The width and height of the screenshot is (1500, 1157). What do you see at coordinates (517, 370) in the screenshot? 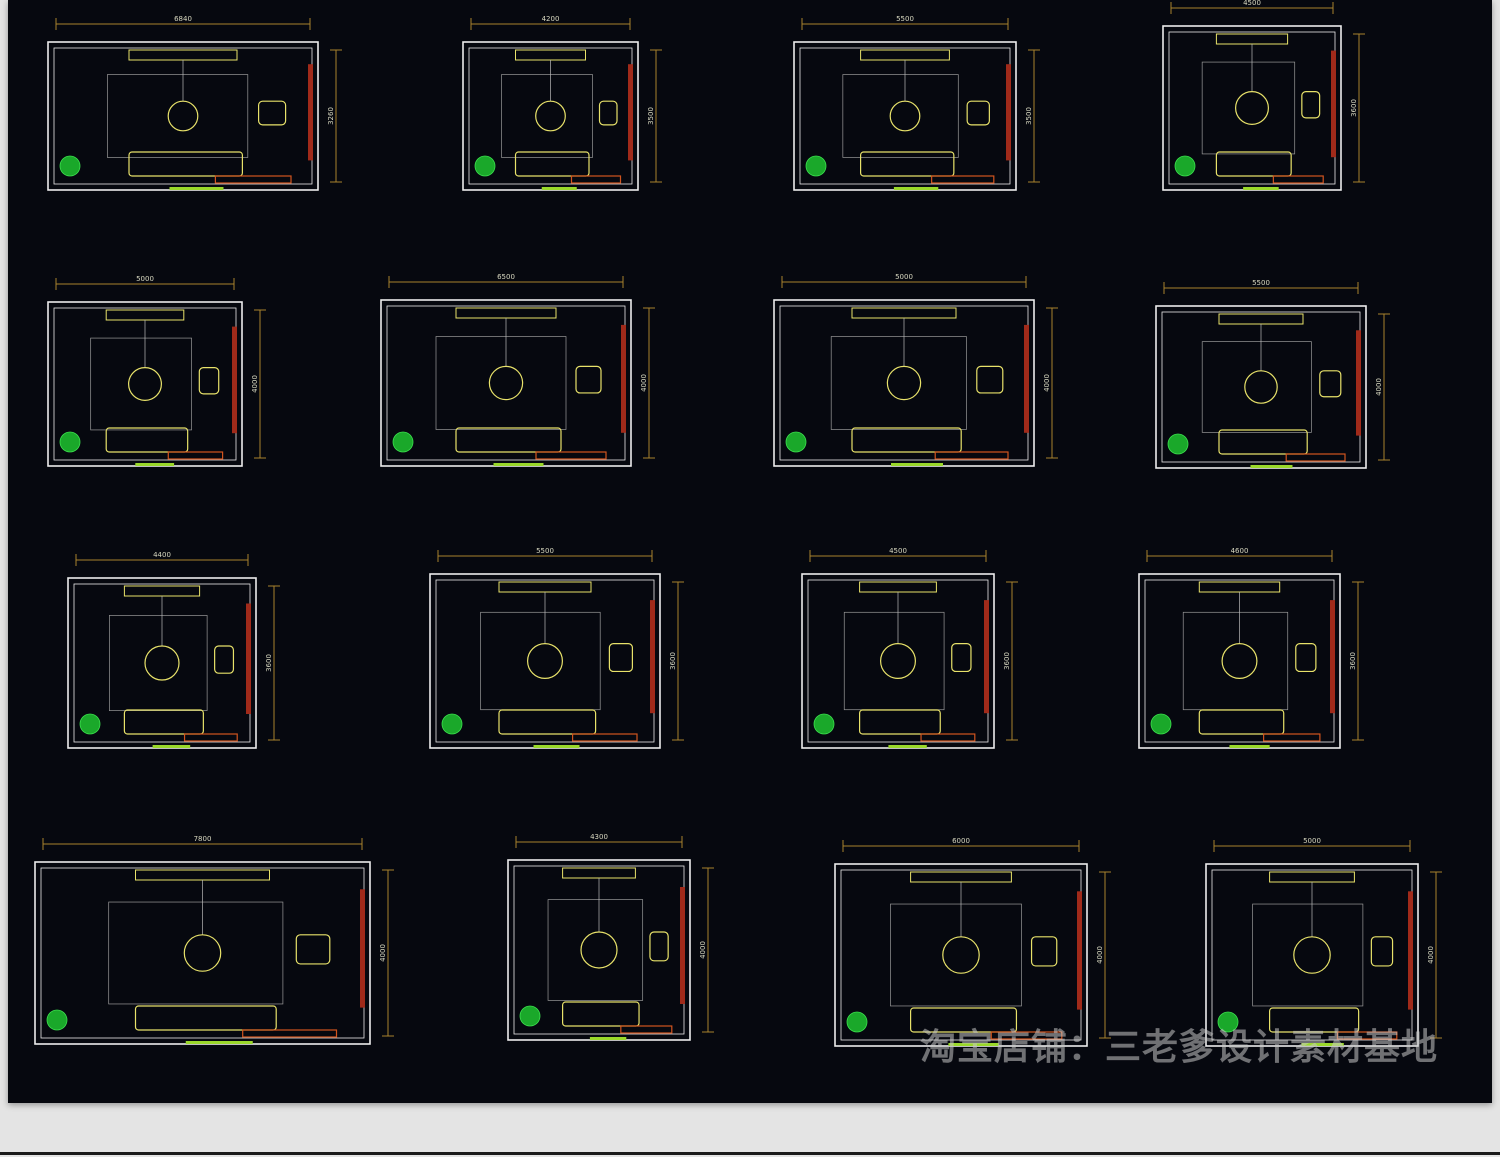
I see `floor-plan-6: 6500 4000` at bounding box center [517, 370].